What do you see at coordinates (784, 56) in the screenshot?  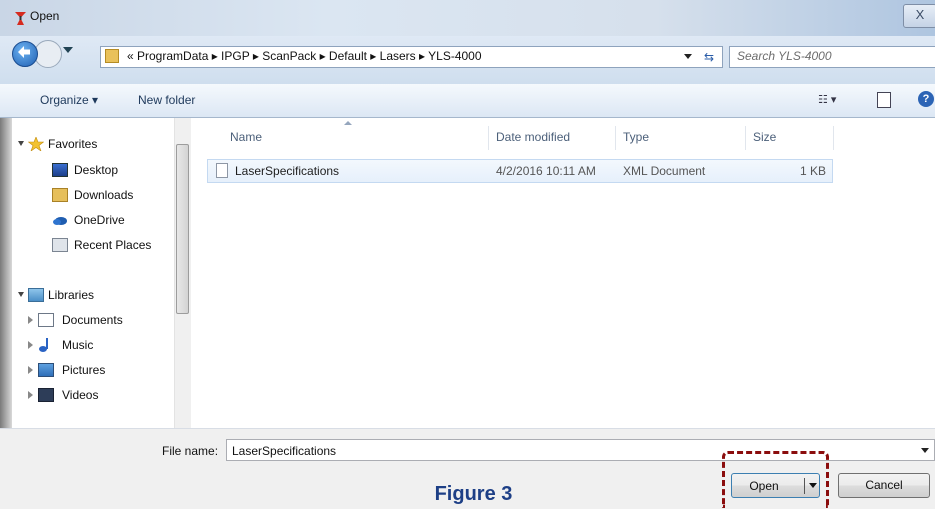 I see `search-placeholder: Search YLS-4000` at bounding box center [784, 56].